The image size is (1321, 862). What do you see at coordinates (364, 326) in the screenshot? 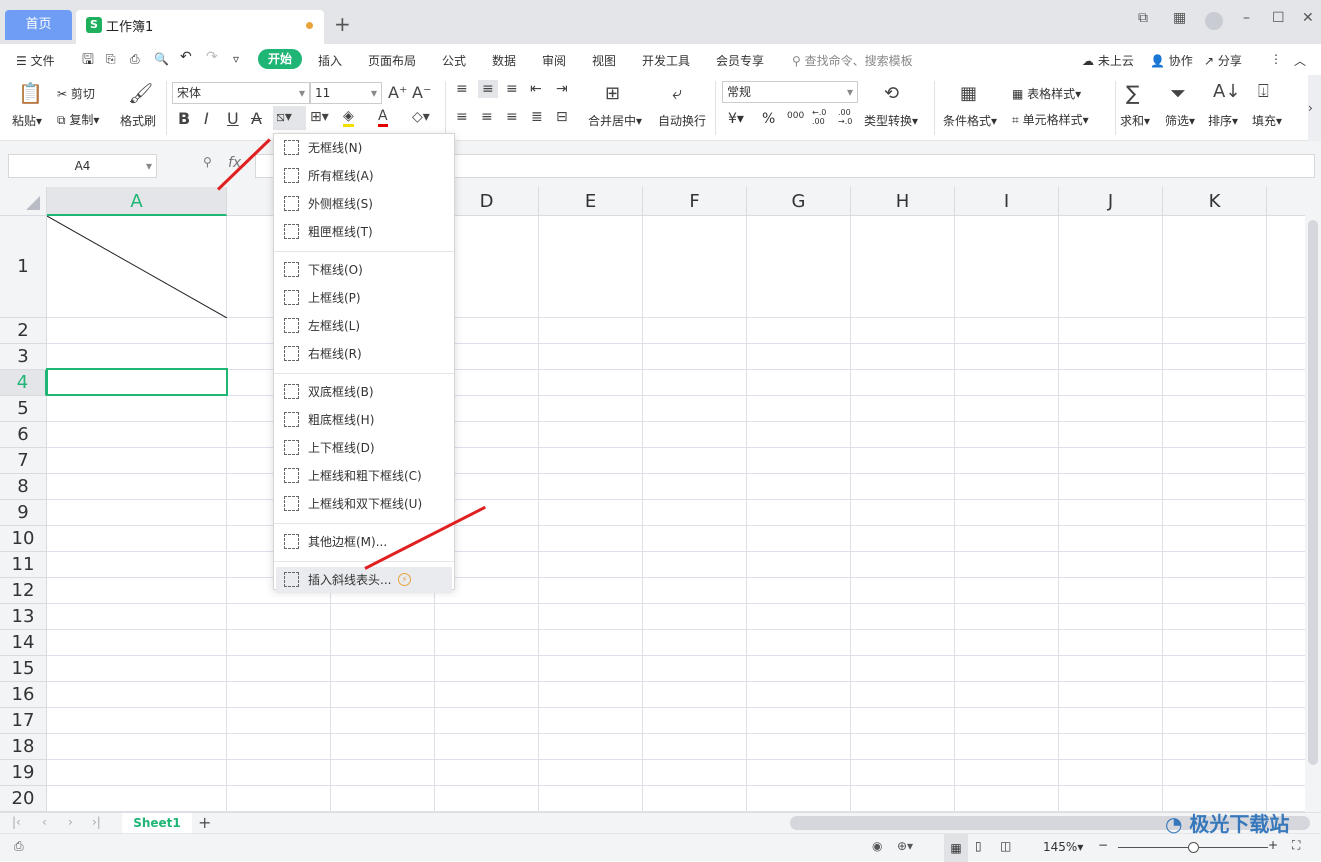
I see `border-menu-item: 左框线(L)` at bounding box center [364, 326].